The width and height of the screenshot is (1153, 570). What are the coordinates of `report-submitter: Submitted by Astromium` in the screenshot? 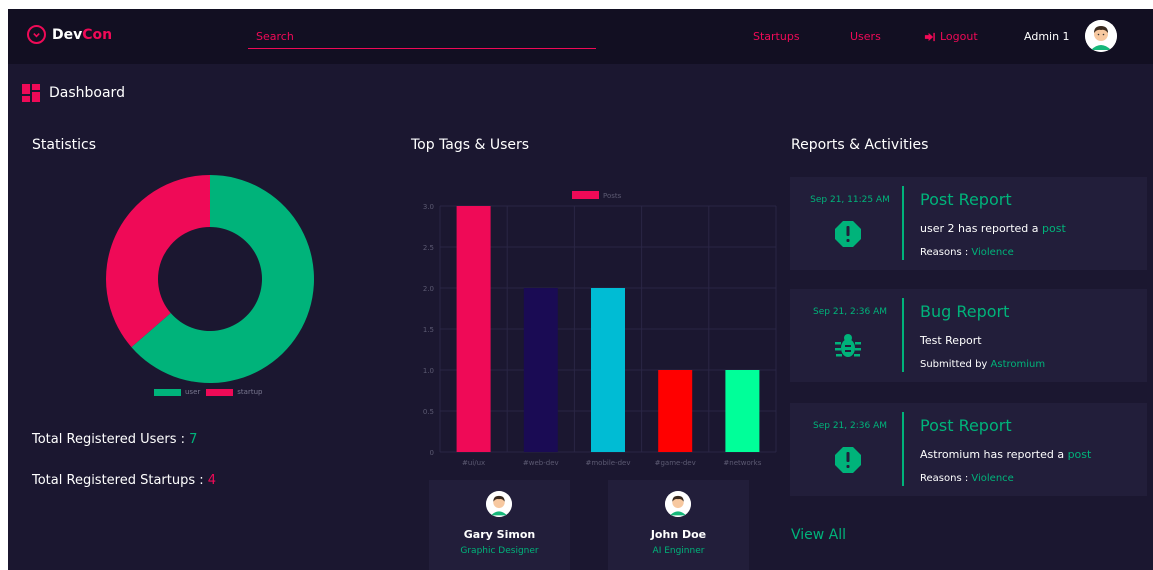 It's located at (982, 364).